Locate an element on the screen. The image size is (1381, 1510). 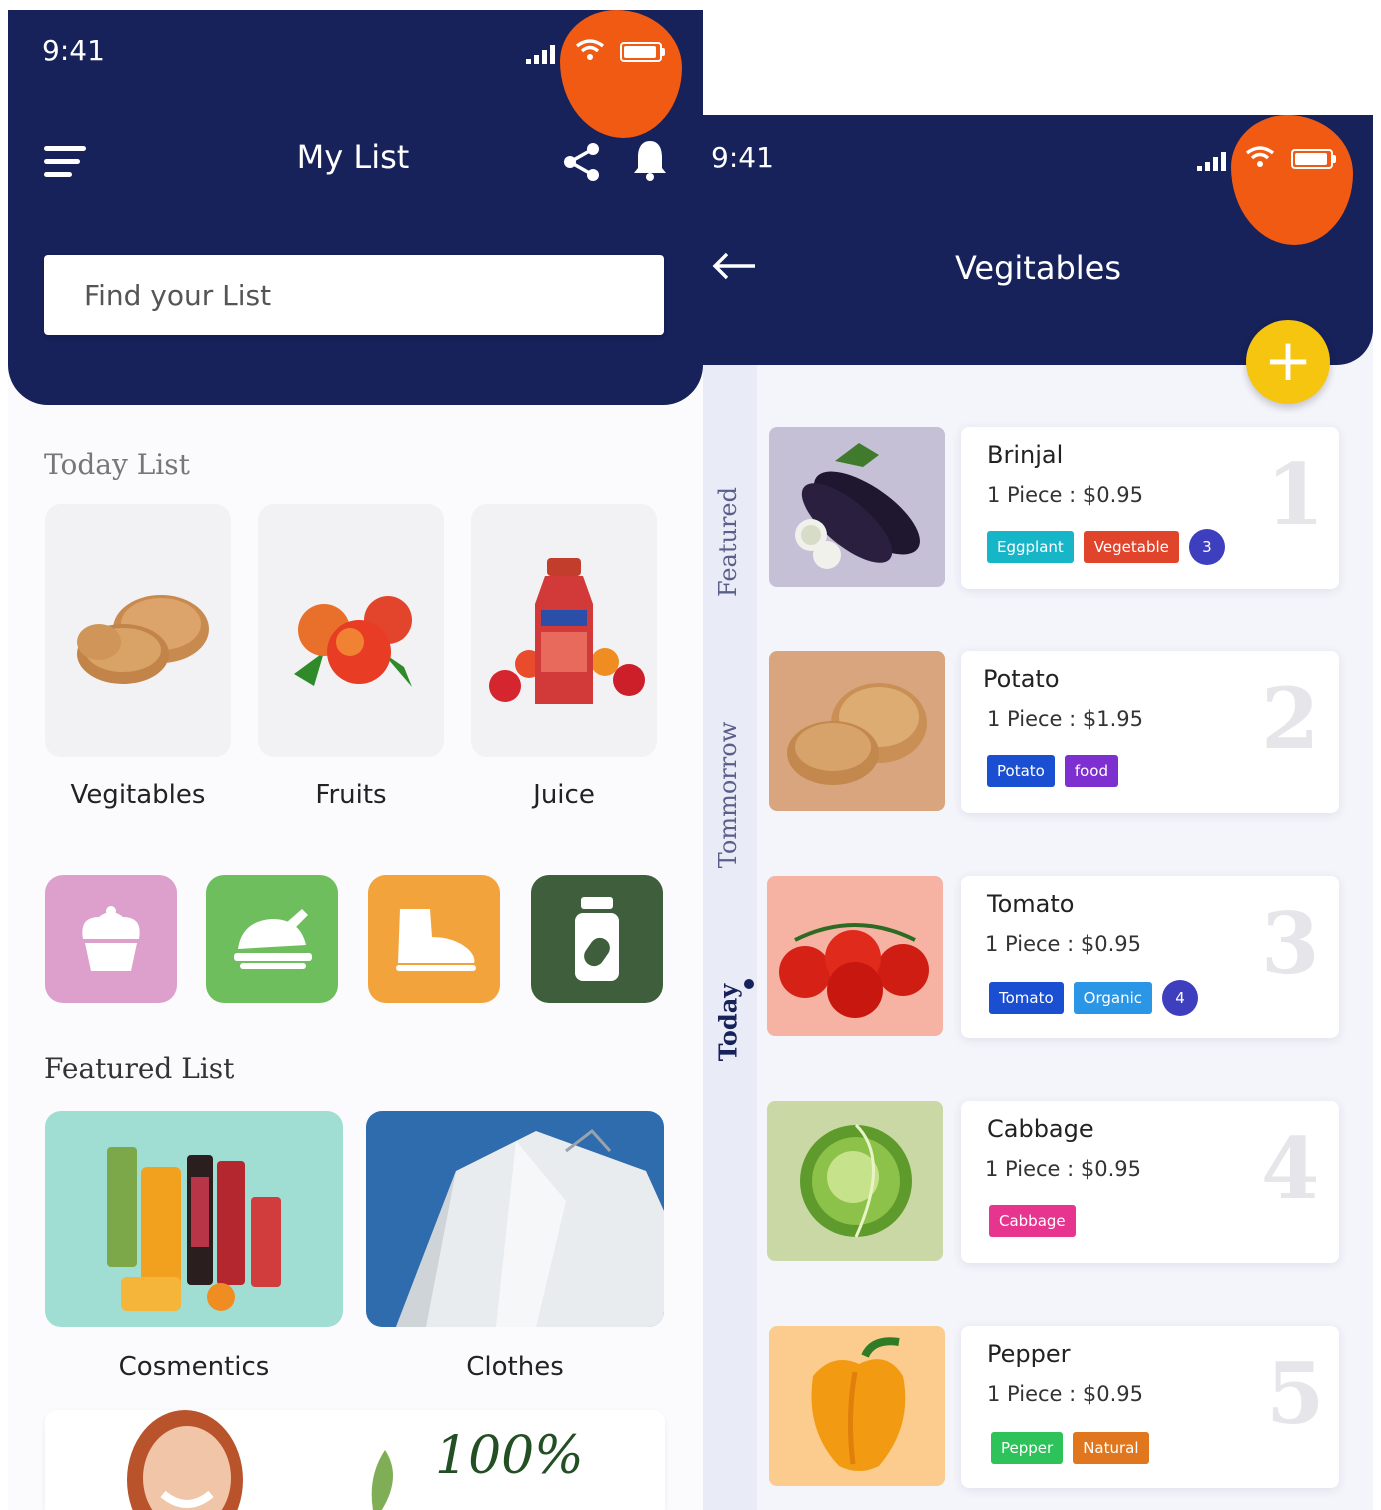
category-bakery is located at coordinates (111, 939).